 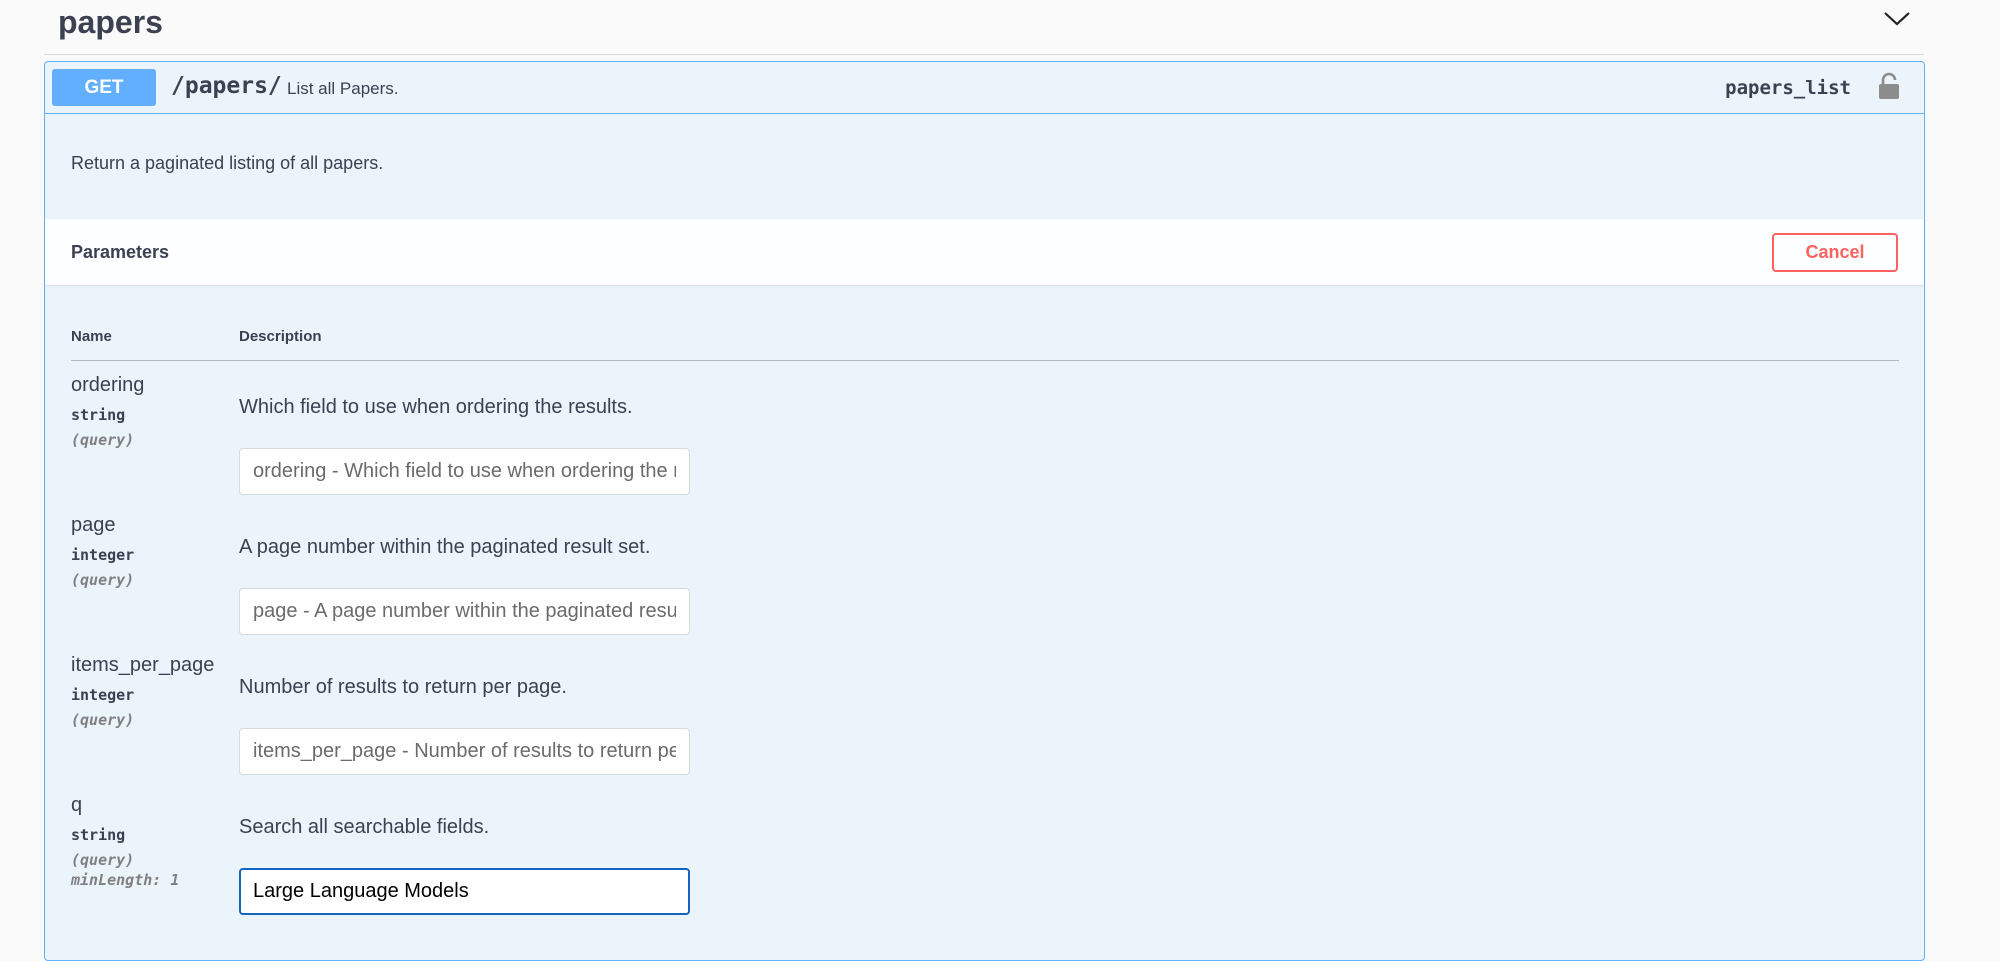 I want to click on tag-header: papers, so click(x=984, y=27).